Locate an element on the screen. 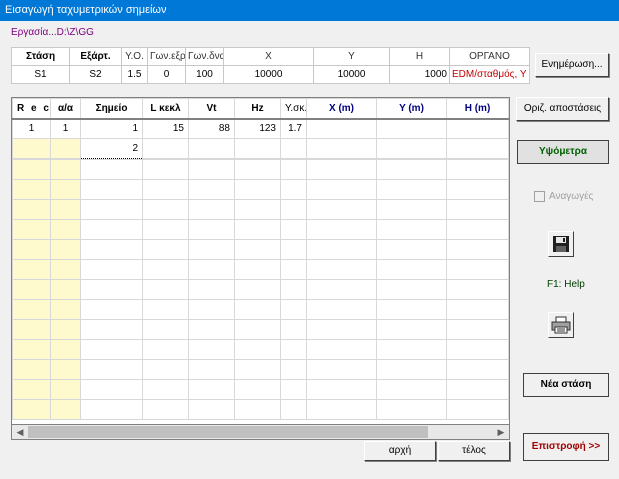  scroll-thumb is located at coordinates (228, 432).